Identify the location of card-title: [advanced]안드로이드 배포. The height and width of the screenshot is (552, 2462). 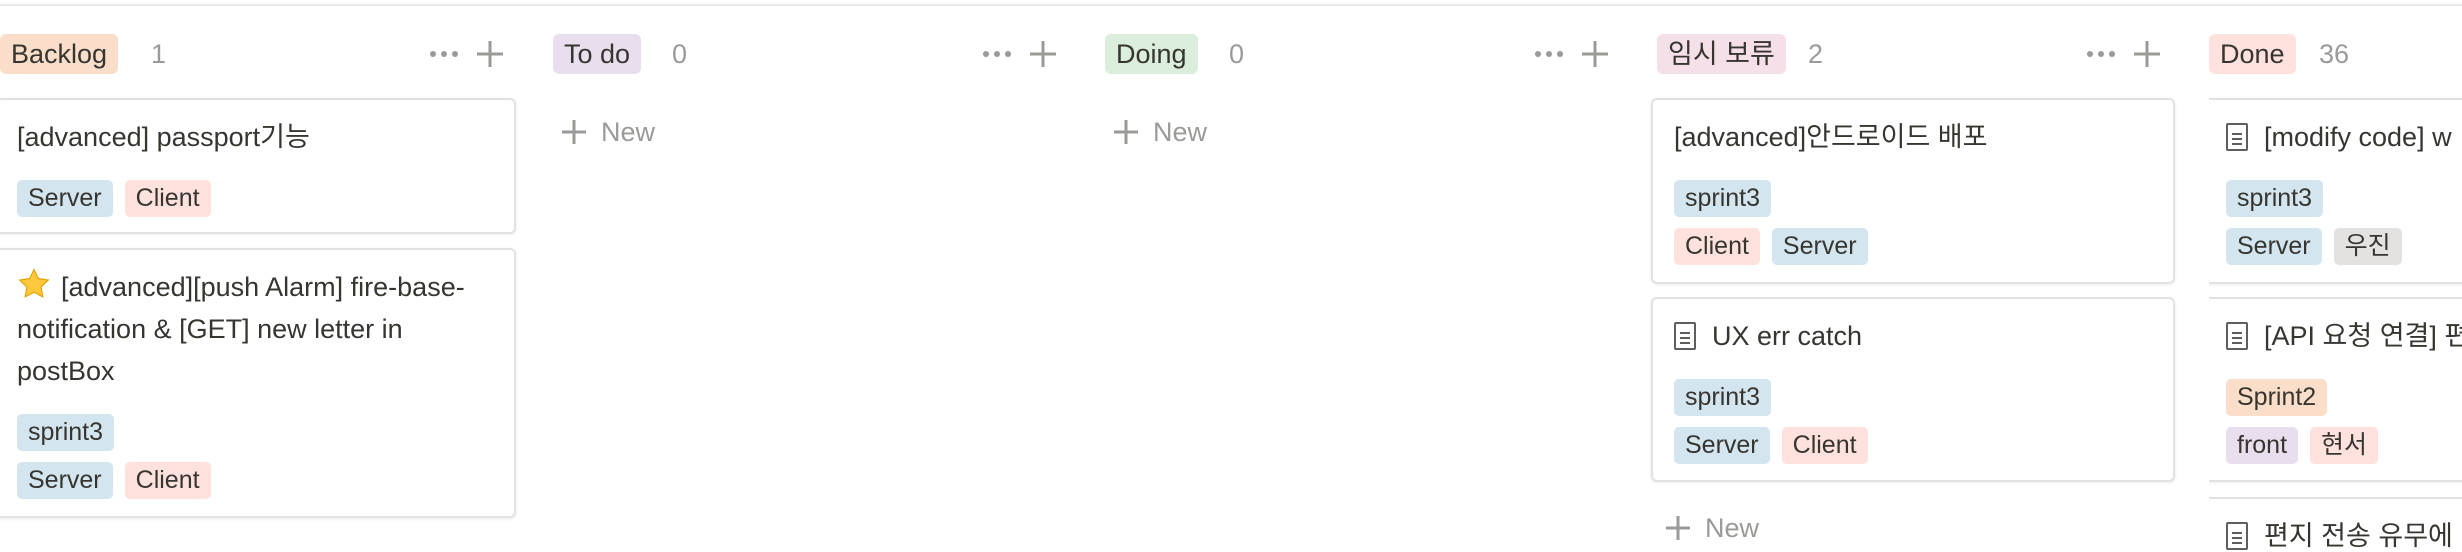
(1831, 137).